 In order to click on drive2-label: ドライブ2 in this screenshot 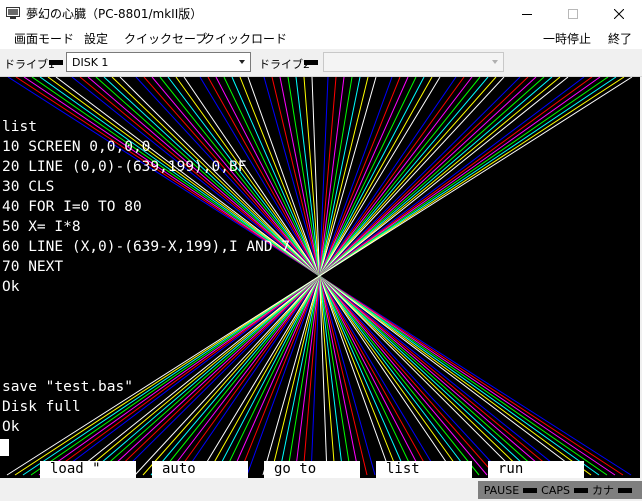, I will do `click(284, 64)`.